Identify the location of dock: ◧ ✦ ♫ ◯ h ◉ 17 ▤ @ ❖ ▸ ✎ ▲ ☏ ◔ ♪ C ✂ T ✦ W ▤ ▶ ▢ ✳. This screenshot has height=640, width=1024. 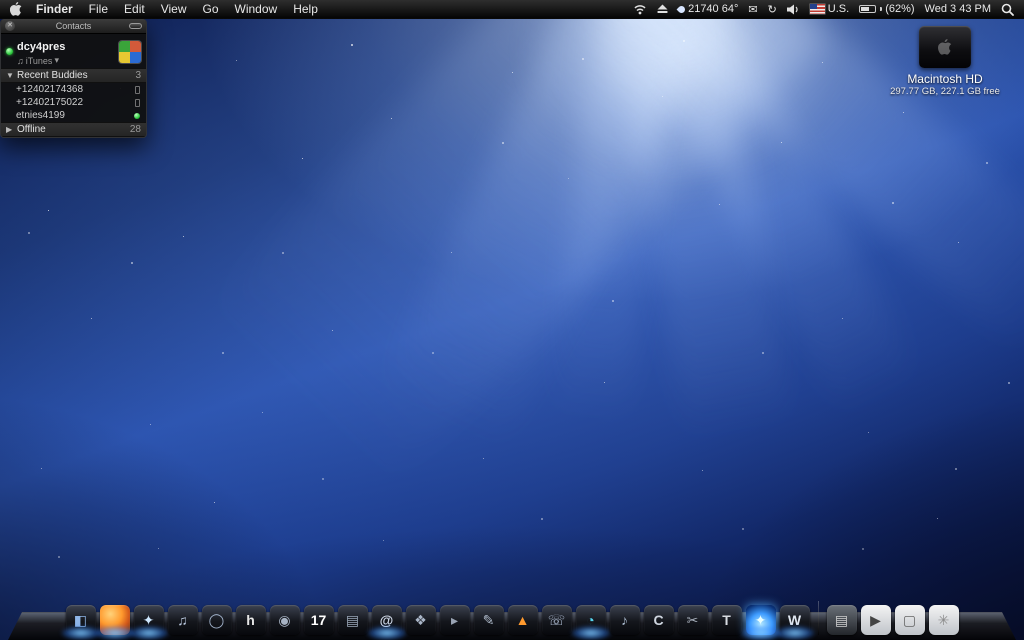
(512, 615).